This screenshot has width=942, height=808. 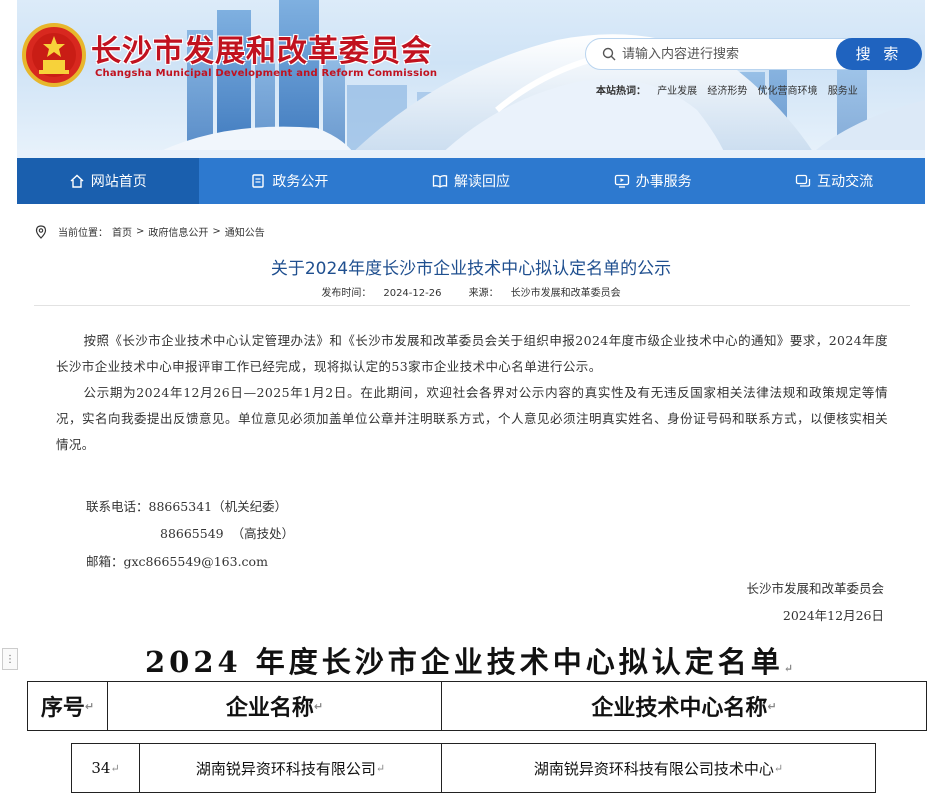 I want to click on nav-item-label: 互动交流, so click(x=845, y=182).